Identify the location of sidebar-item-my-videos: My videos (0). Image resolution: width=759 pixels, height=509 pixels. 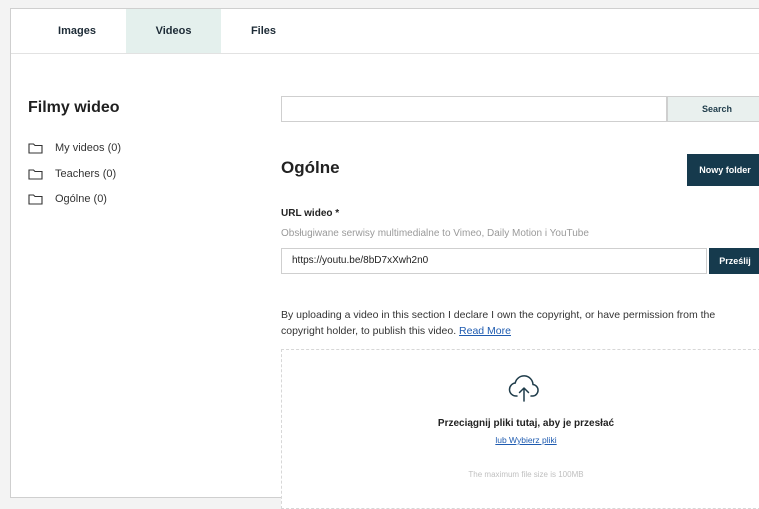
(74, 148).